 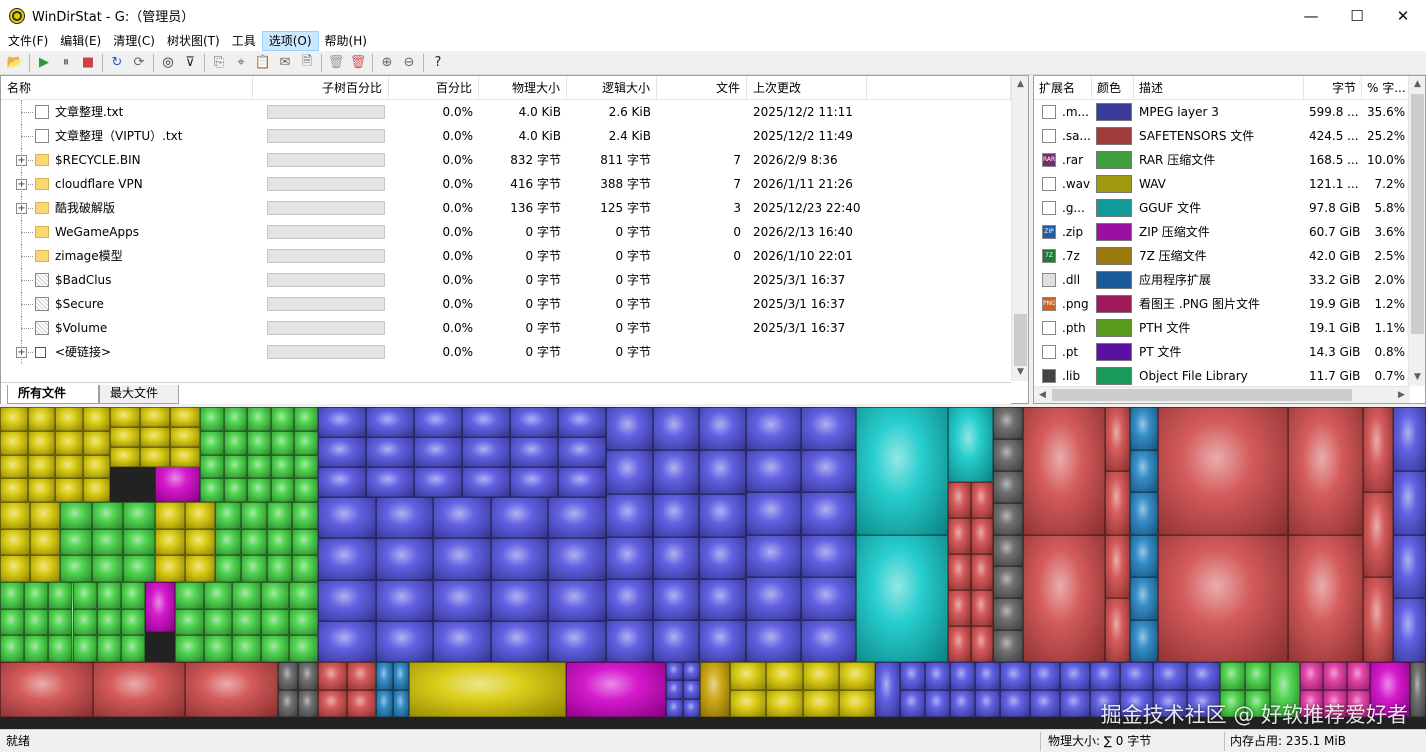 I want to click on tab-largest-files: 最大文件, so click(x=139, y=394).